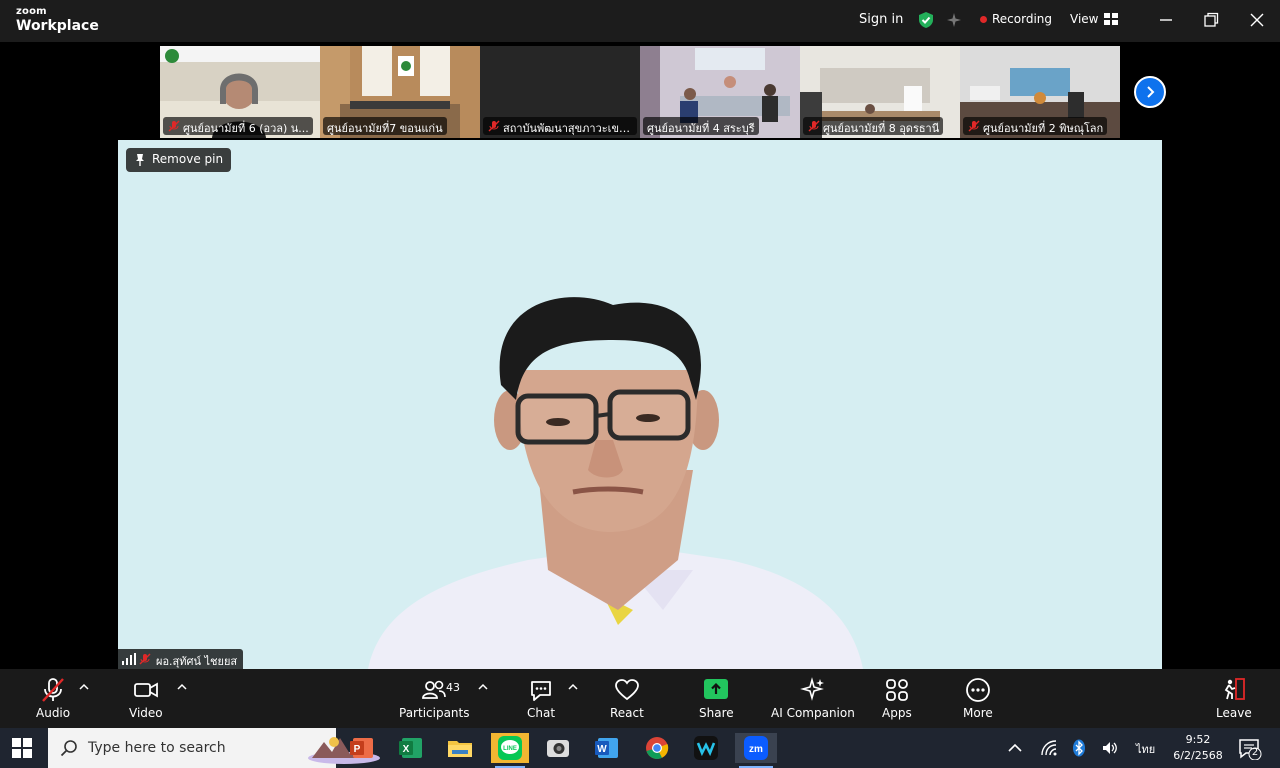 The width and height of the screenshot is (1280, 768). Describe the element at coordinates (129, 659) in the screenshot. I see `signal-strength-icon` at that location.